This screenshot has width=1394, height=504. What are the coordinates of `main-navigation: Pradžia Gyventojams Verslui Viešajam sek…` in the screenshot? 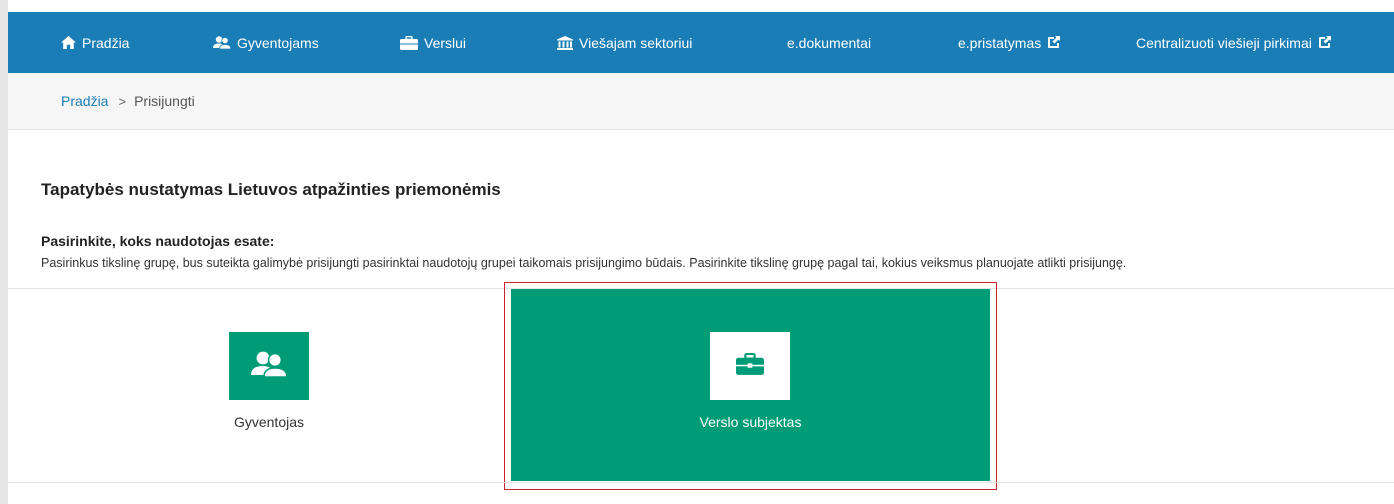 It's located at (701, 42).